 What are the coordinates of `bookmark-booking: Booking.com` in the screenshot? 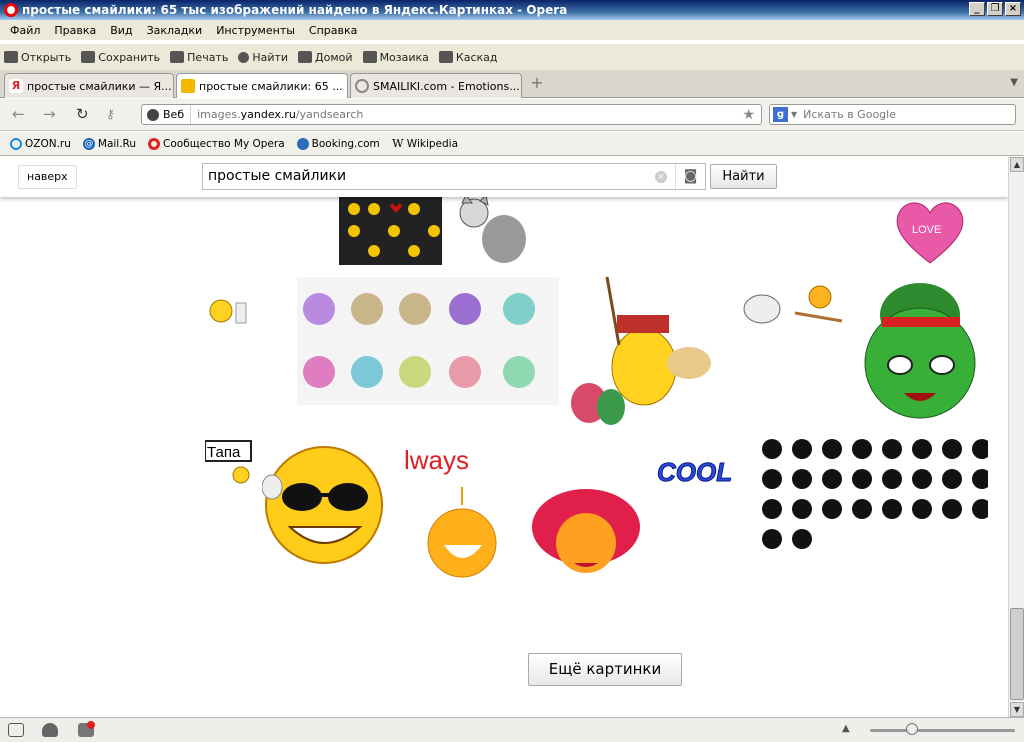 It's located at (338, 143).